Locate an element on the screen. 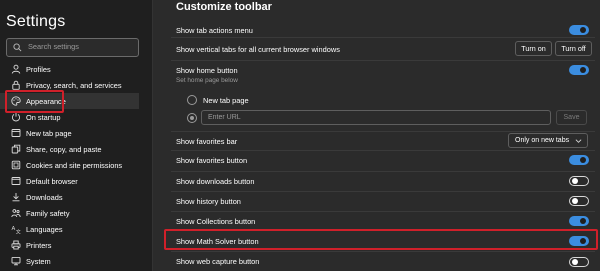 The width and height of the screenshot is (600, 271). turn-on-button: Turn on is located at coordinates (533, 48).